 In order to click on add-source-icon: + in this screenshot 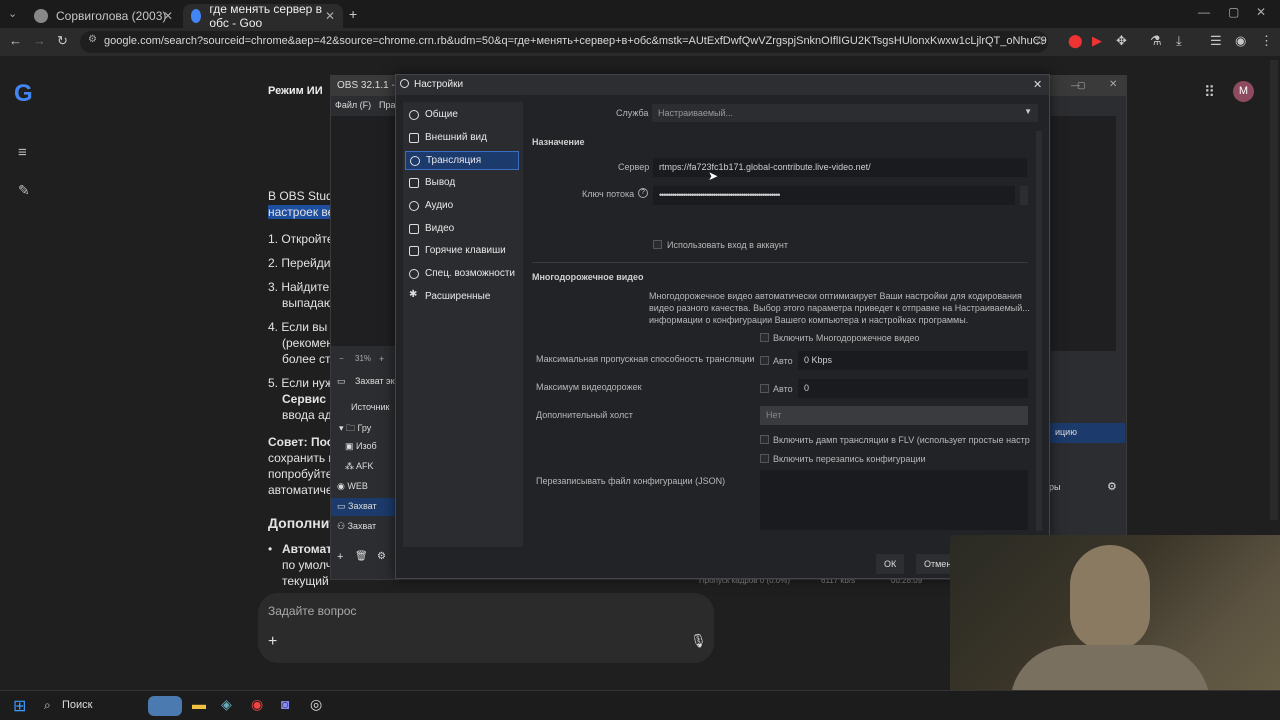, I will do `click(340, 557)`.